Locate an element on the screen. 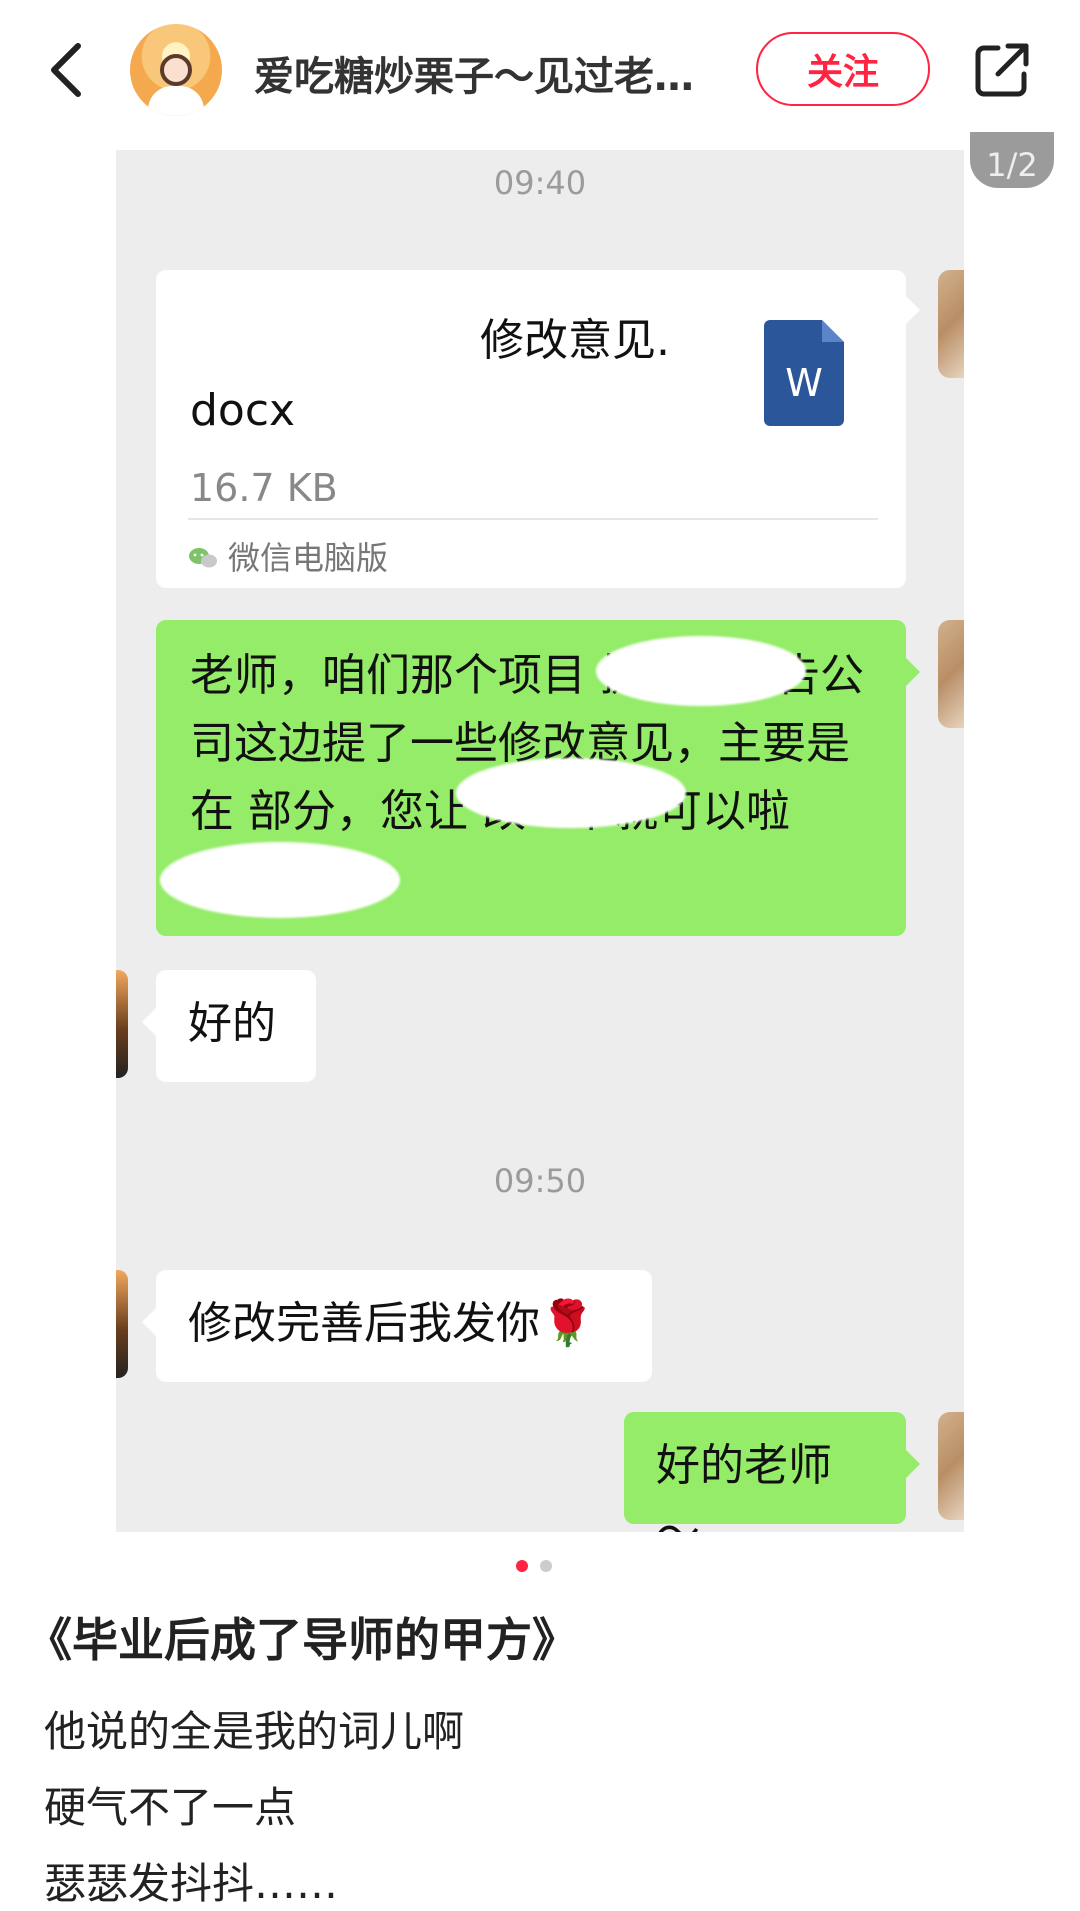  message-text: 修改完善后我发你🌹 is located at coordinates (391, 1323).